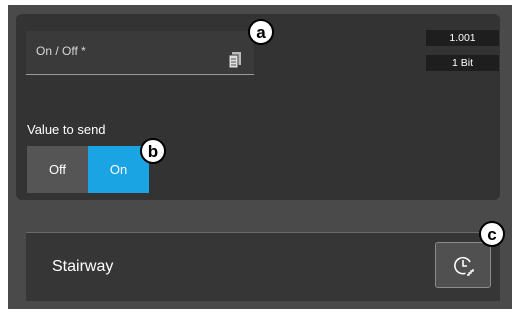  I want to click on value-toggle: Off On, so click(88, 169).